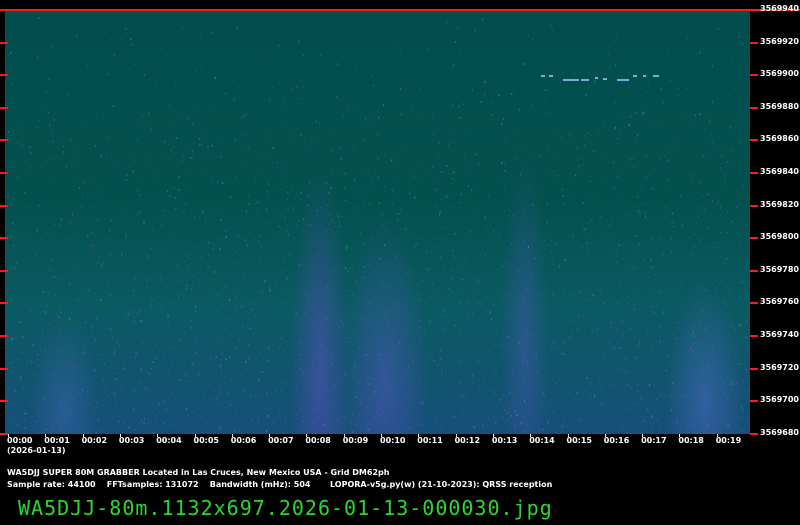  What do you see at coordinates (779, 106) in the screenshot?
I see `freq-tick-label: 3569880` at bounding box center [779, 106].